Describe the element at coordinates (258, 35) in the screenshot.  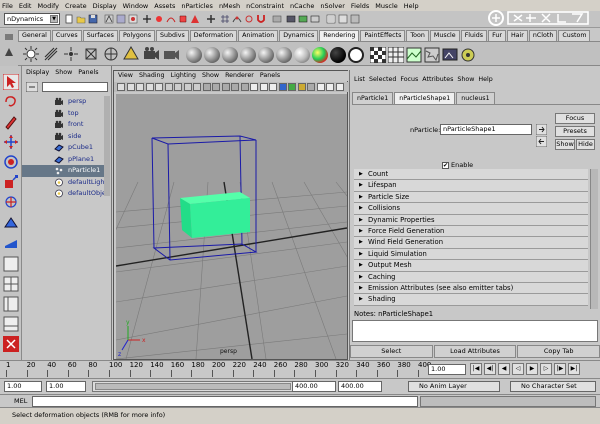
I see `shelf-tab-animation: Animation` at that location.